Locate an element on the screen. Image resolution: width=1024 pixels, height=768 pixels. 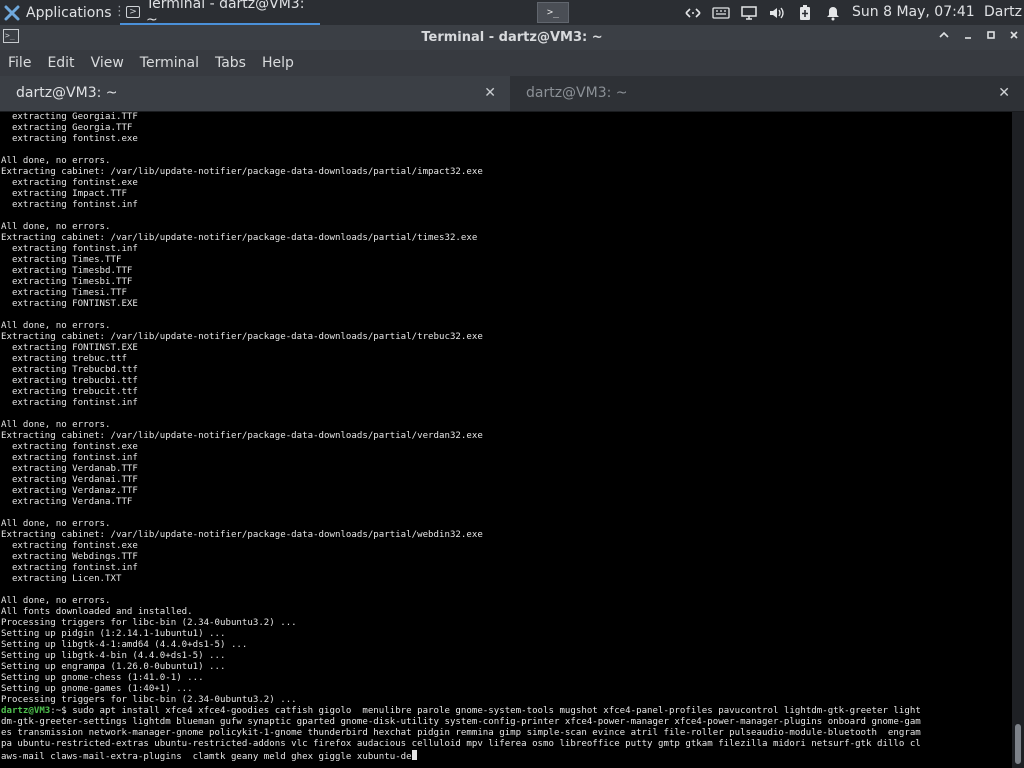
window-title: Terminal - dartz@VM3: ~ is located at coordinates (512, 37).